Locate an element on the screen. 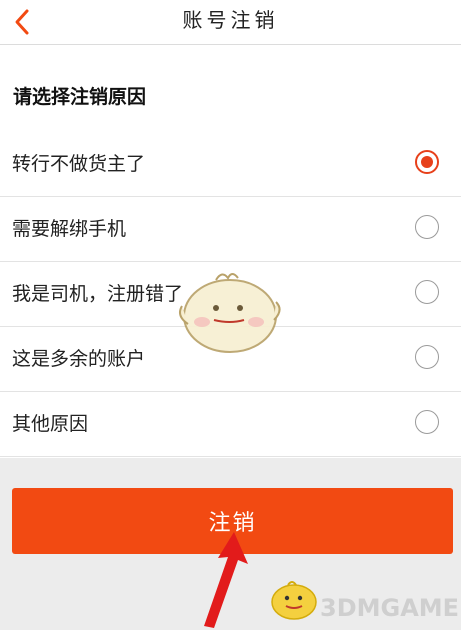 The height and width of the screenshot is (630, 461). reason-label: 这是多余的账户 is located at coordinates (79, 359).